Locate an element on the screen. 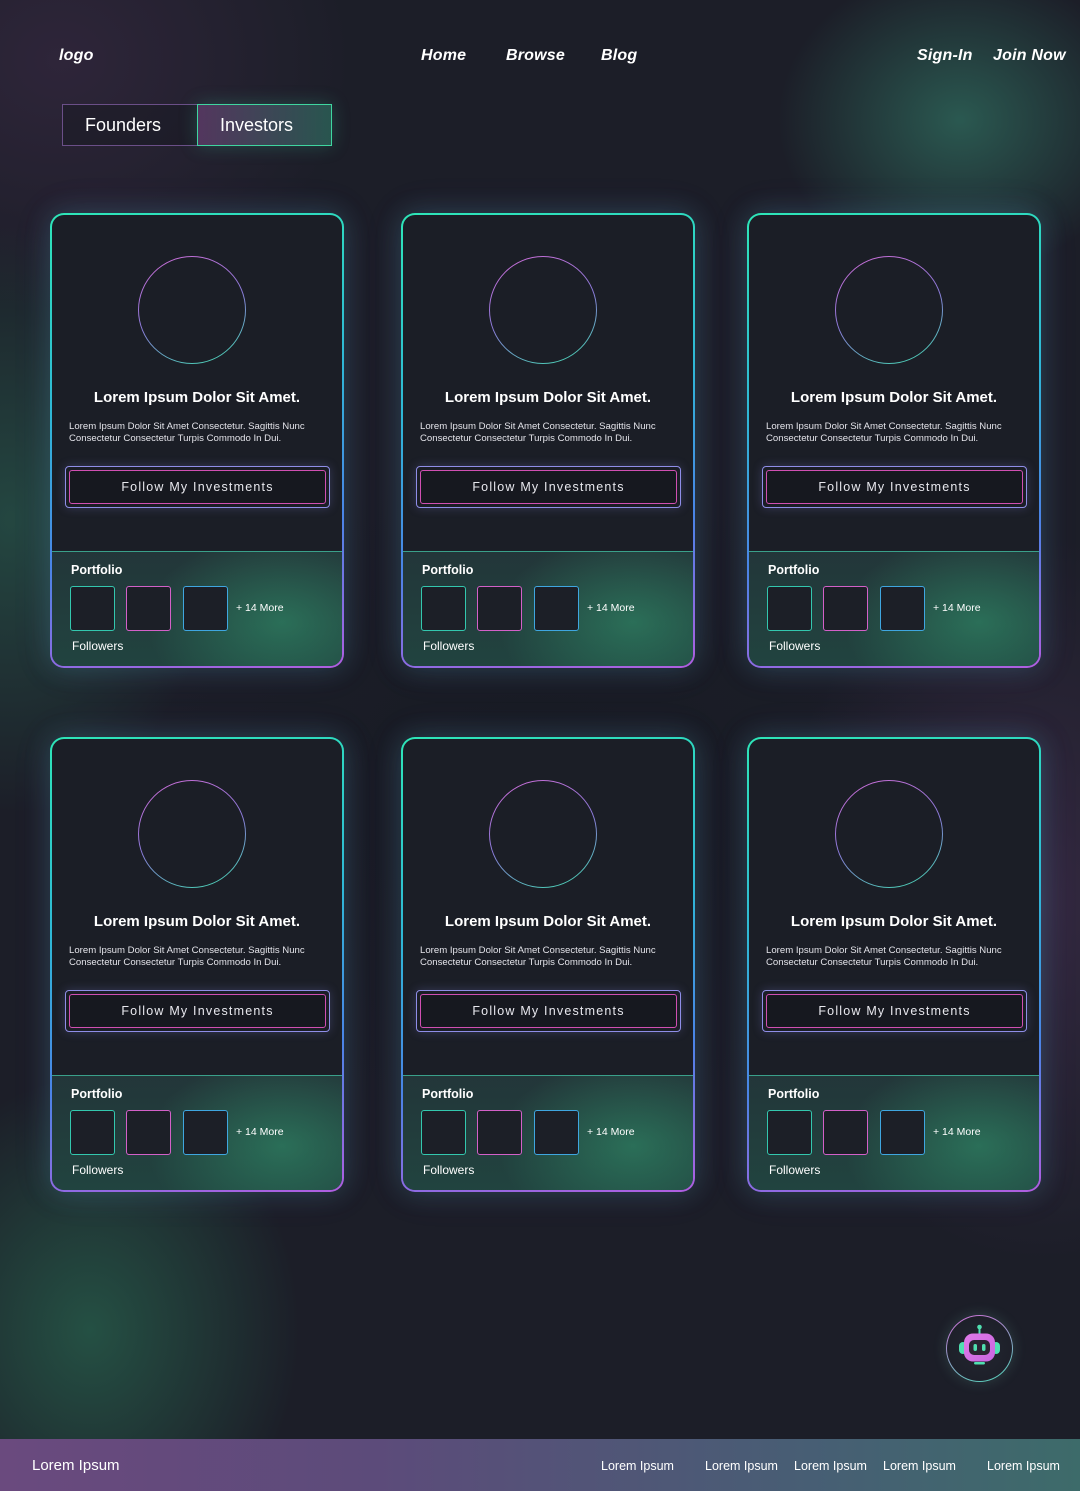 The height and width of the screenshot is (1491, 1080). footer-brand: Lorem Ipsum is located at coordinates (76, 1465).